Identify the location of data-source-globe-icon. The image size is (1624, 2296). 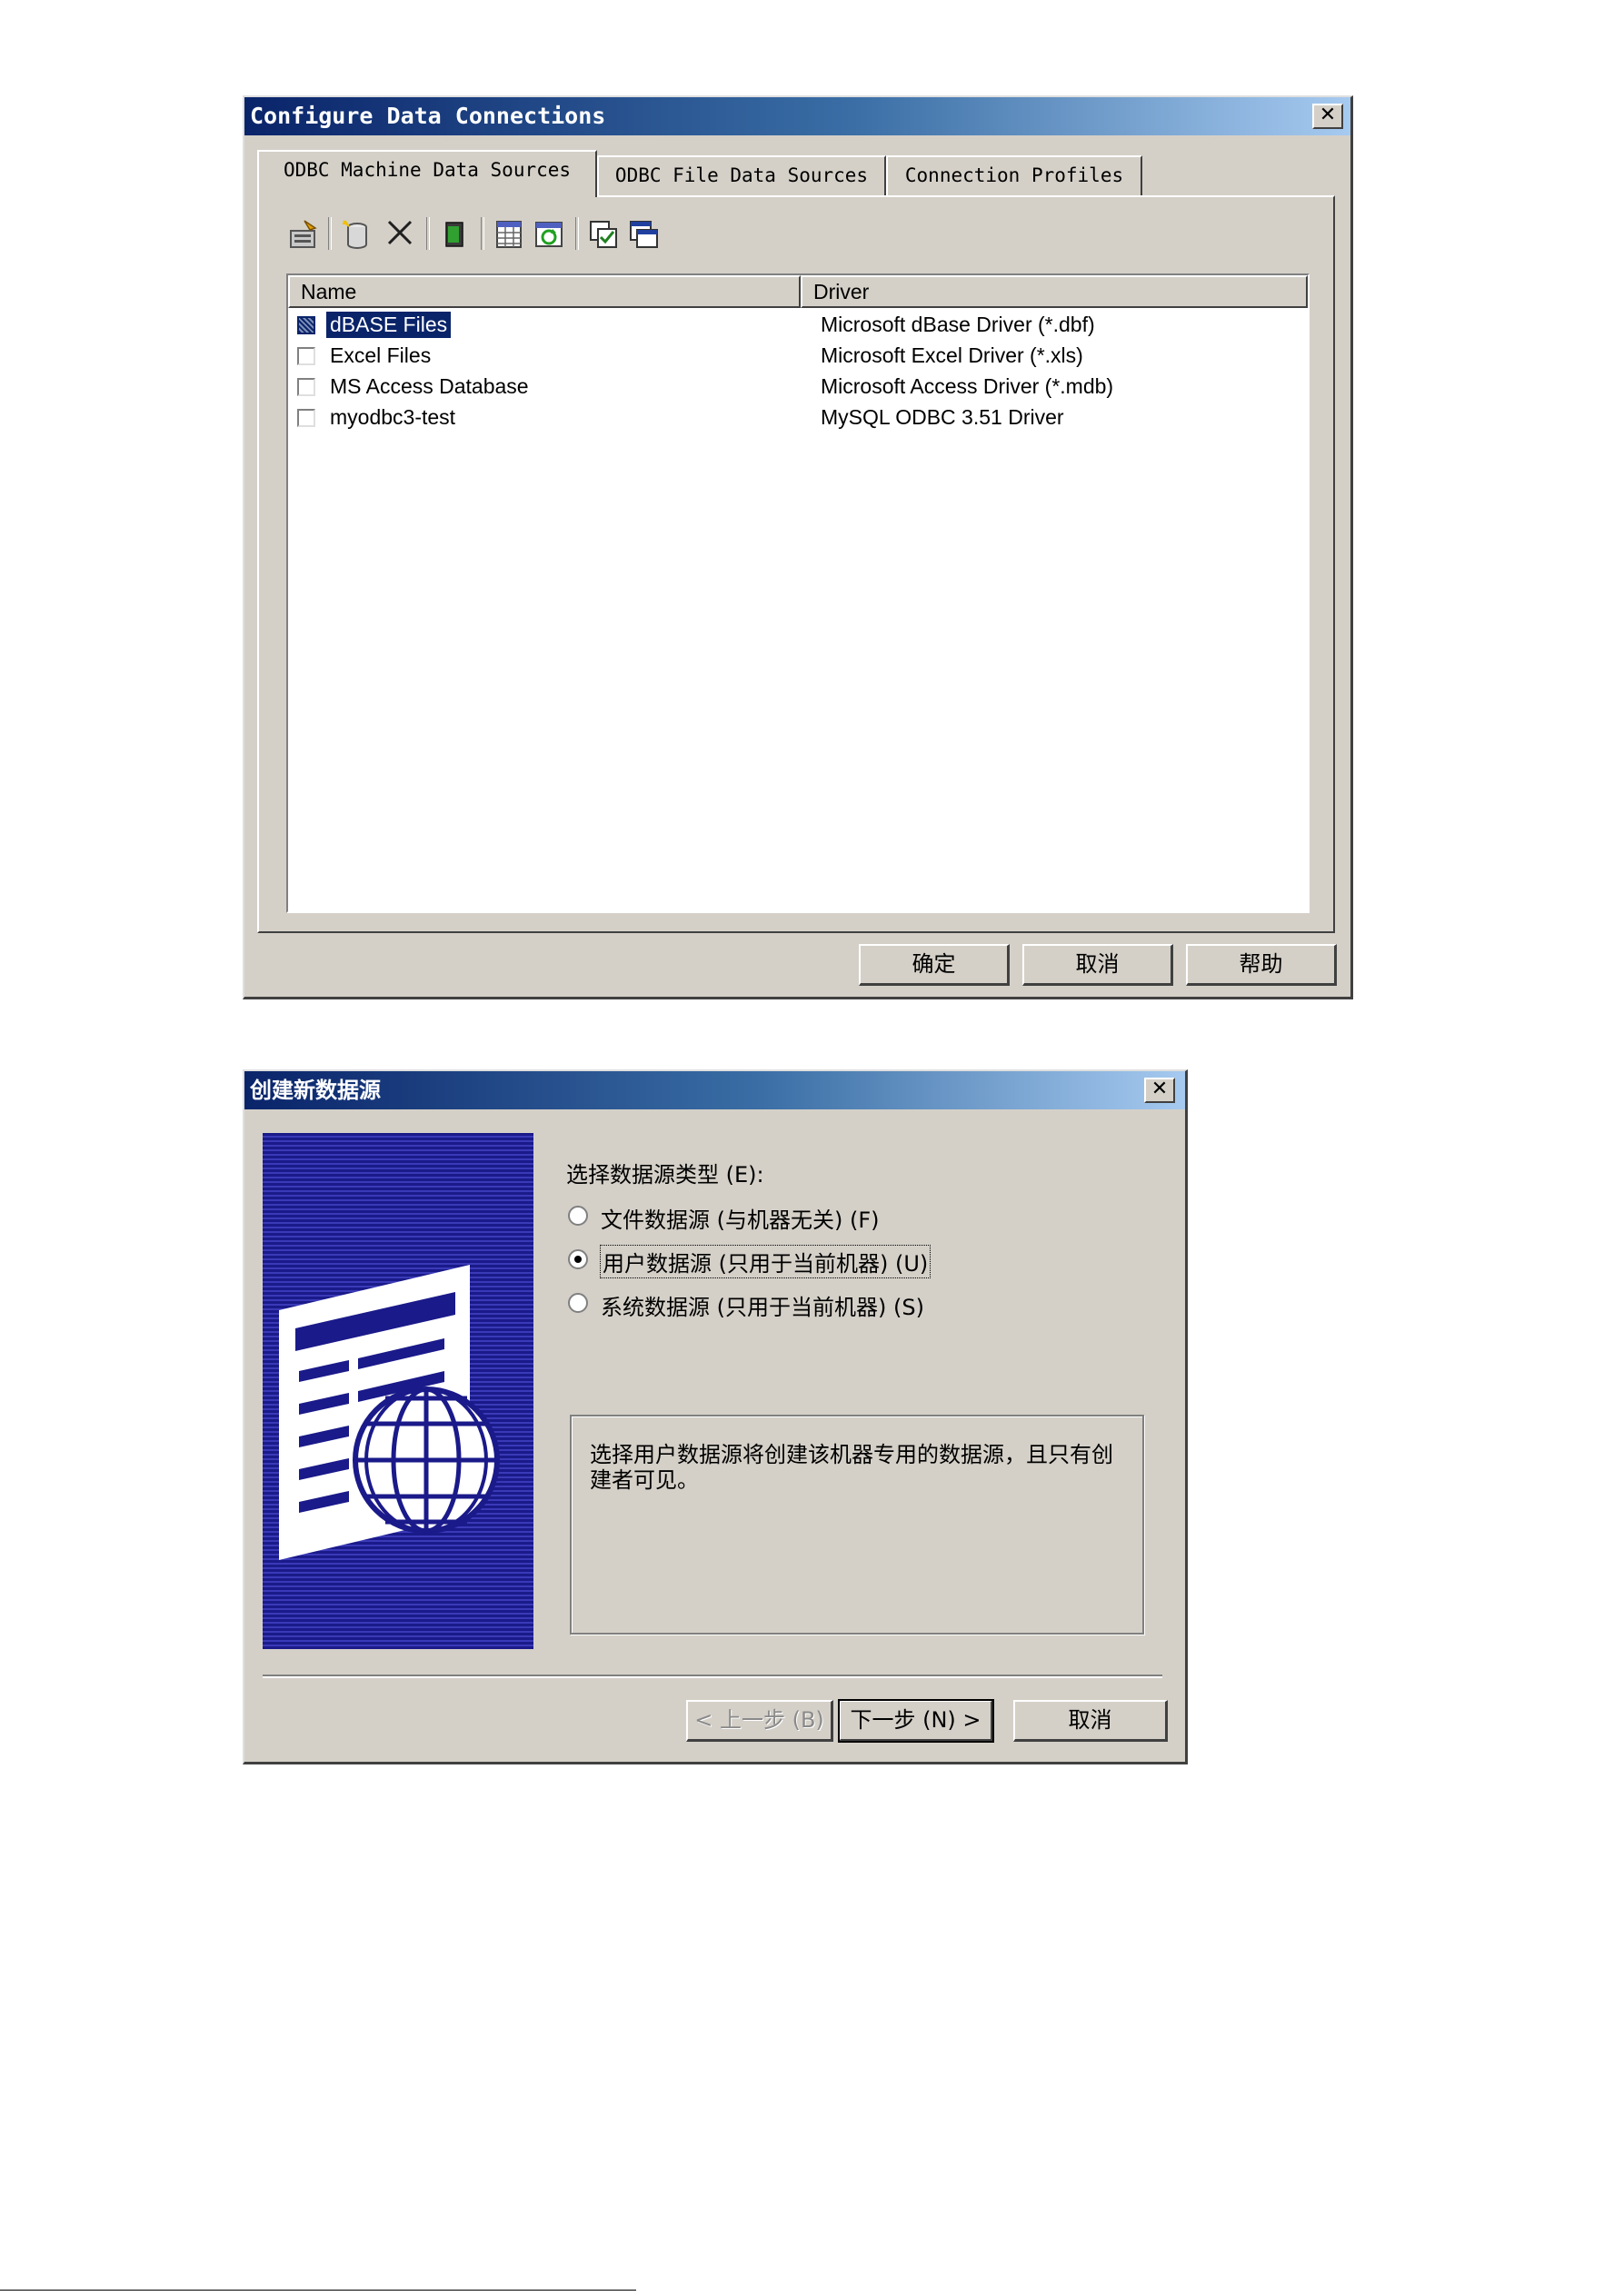
(389, 1412).